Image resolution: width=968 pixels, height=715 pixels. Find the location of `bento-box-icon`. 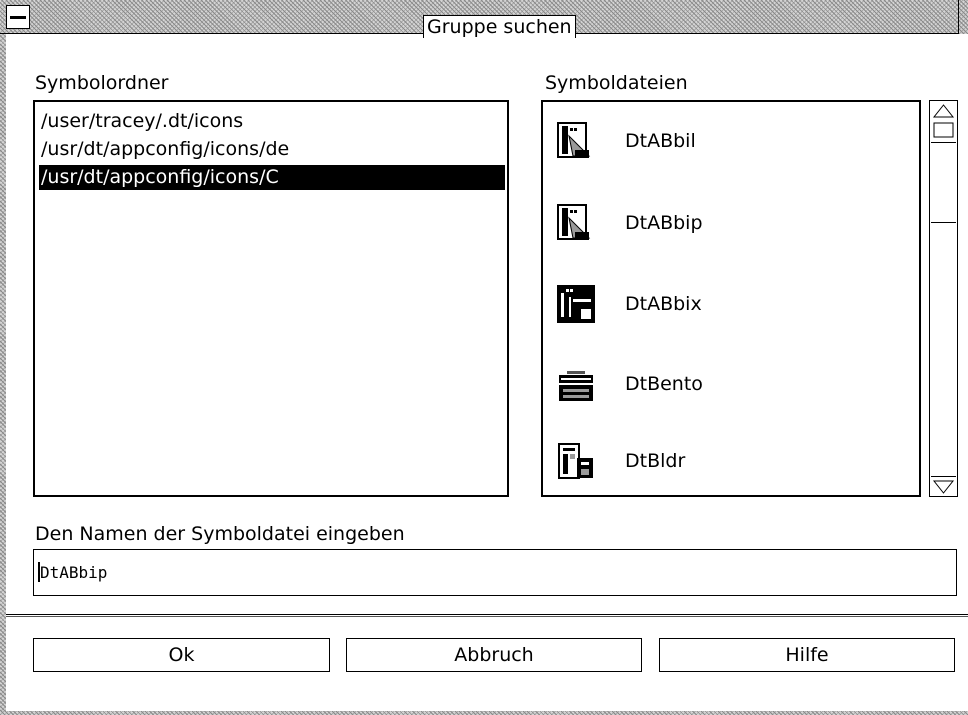

bento-box-icon is located at coordinates (576, 386).